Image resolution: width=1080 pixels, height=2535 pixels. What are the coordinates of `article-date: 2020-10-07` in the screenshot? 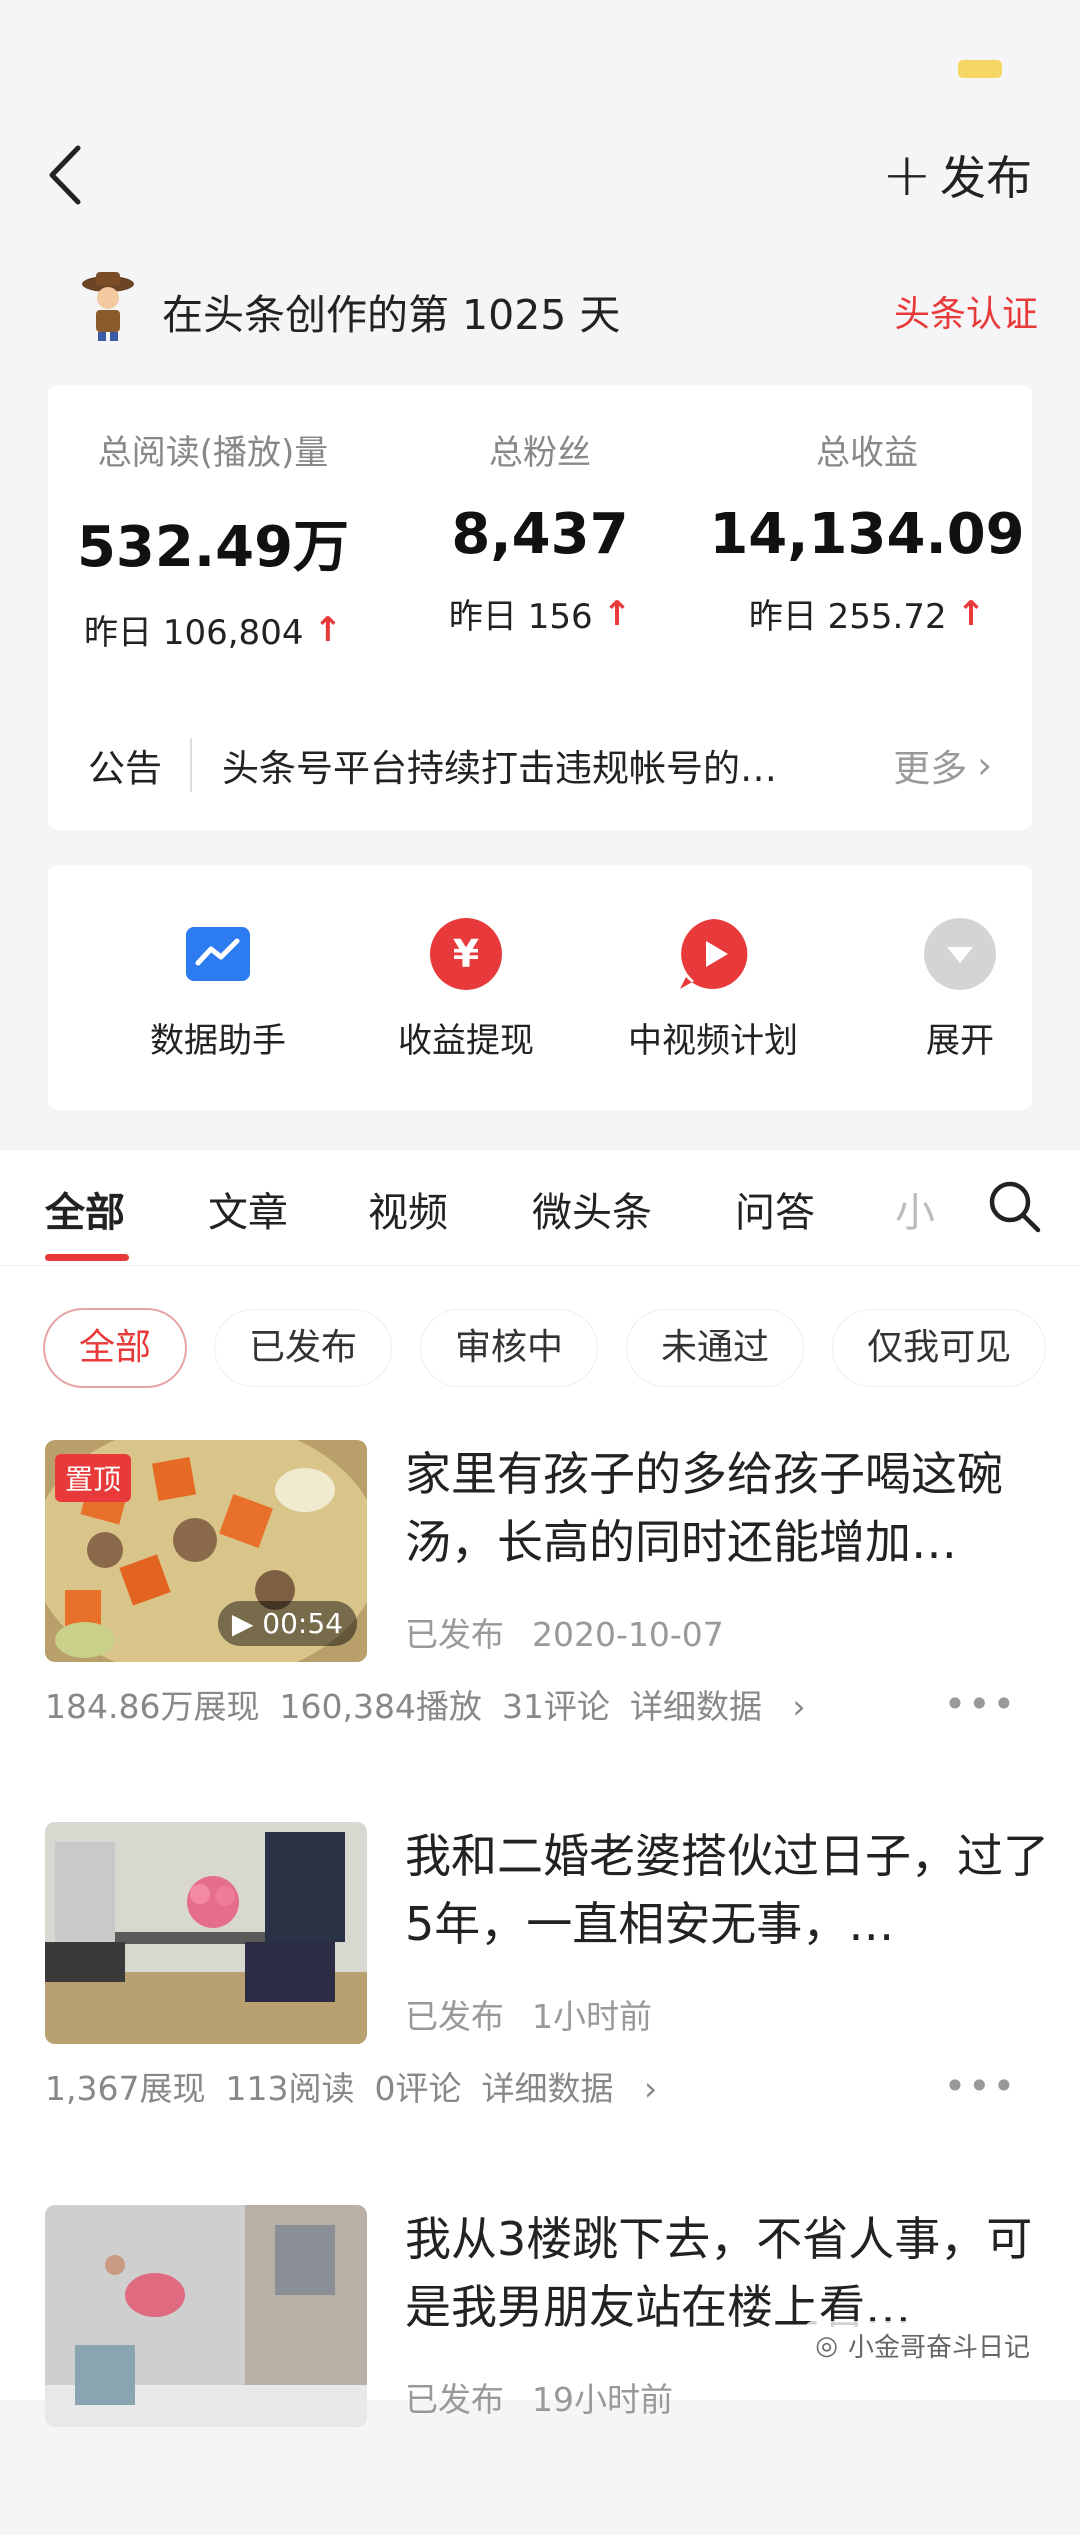 It's located at (628, 1634).